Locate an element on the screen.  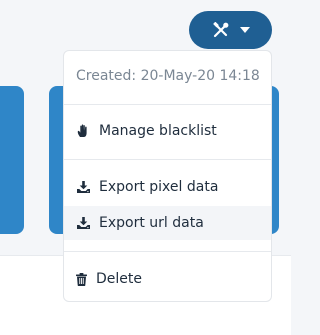
stat-card-left is located at coordinates (12, 160).